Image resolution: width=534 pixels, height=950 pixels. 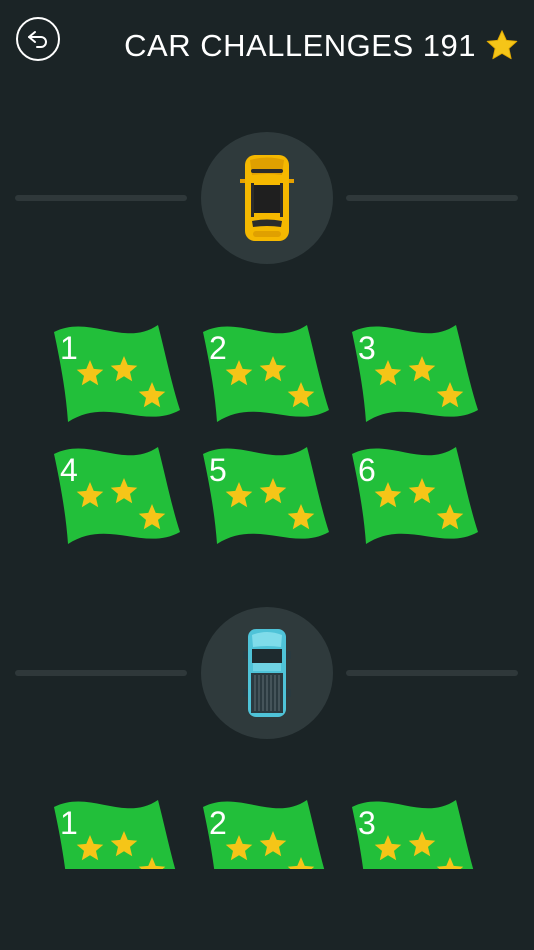 I want to click on level-flag-6: 6, so click(x=416, y=496).